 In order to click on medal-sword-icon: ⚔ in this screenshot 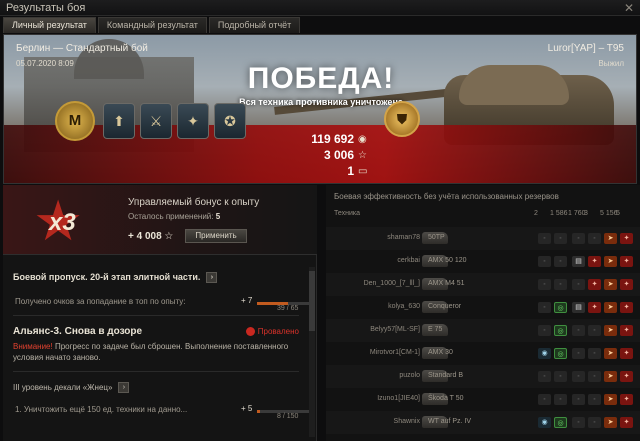, I will do `click(156, 121)`.